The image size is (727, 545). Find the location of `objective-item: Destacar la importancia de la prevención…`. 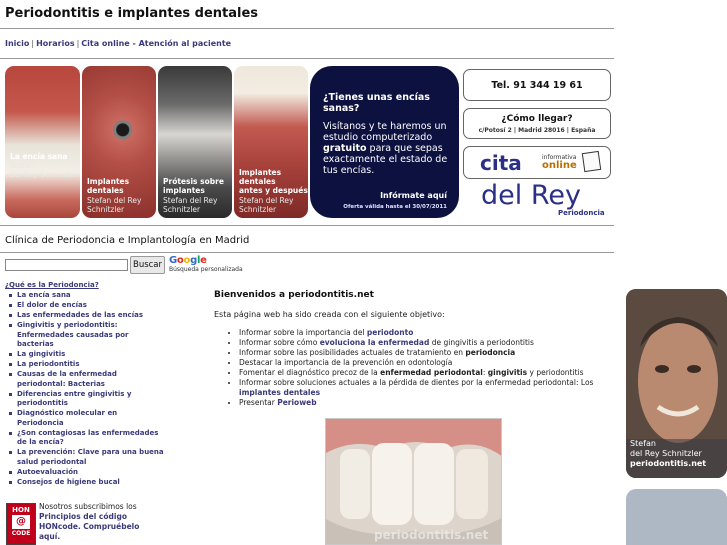

objective-item: Destacar la importancia de la prevención… is located at coordinates (424, 363).